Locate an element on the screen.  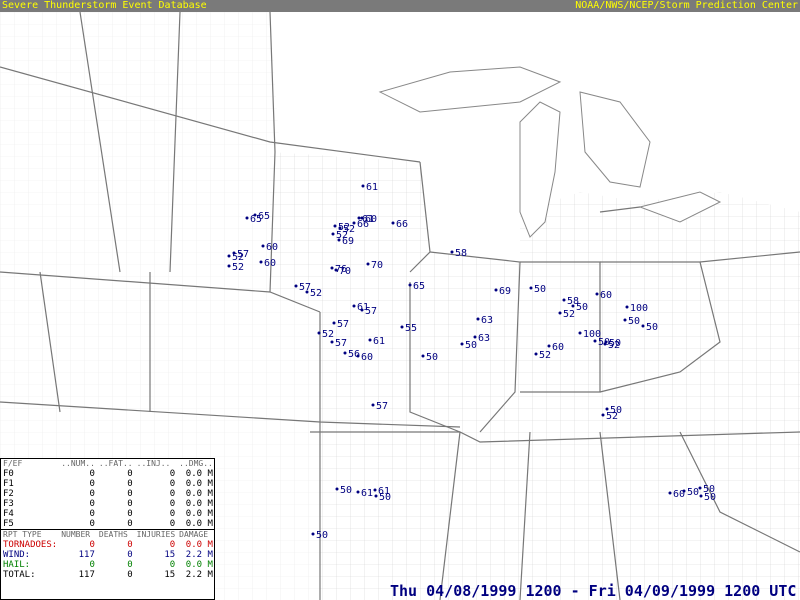
summary-number: 0 is located at coordinates (92, 545).